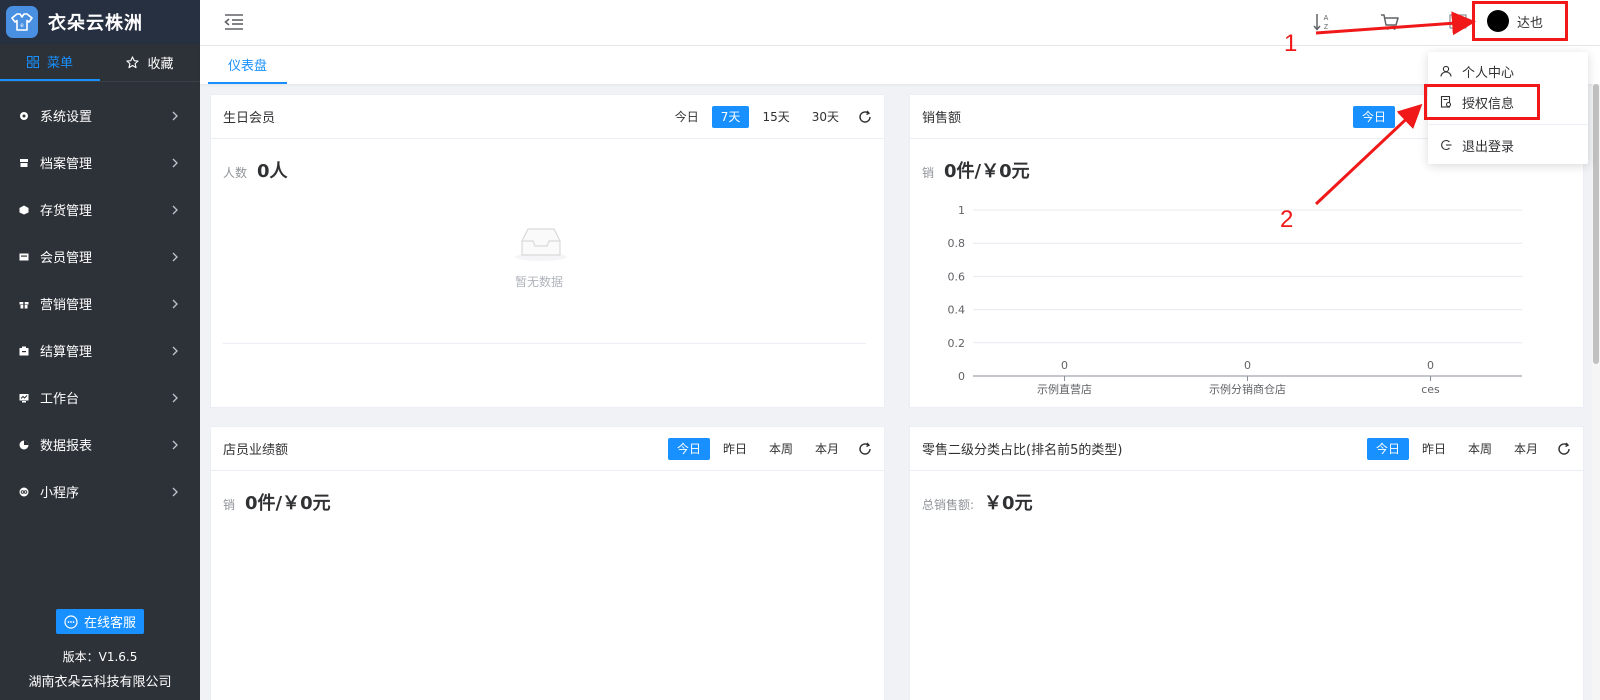 This screenshot has width=1600, height=700. What do you see at coordinates (24, 304) in the screenshot?
I see `gift-icon` at bounding box center [24, 304].